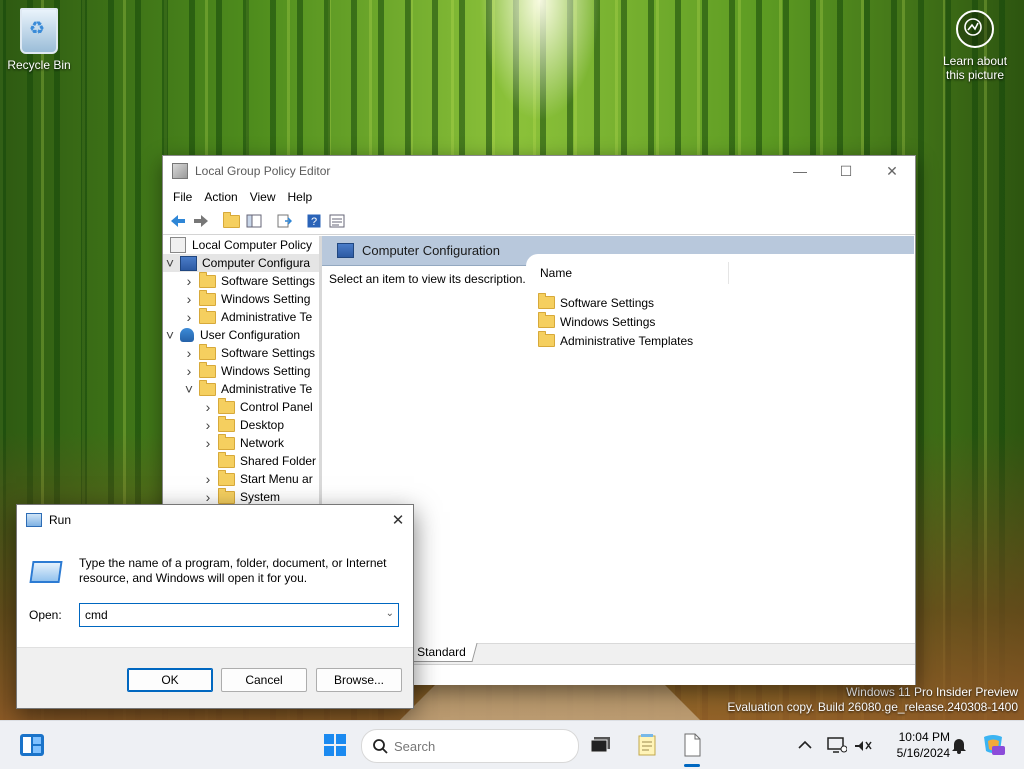 This screenshot has height=769, width=1024. What do you see at coordinates (390, 613) in the screenshot?
I see `chevron-down-icon: ⌄` at bounding box center [390, 613].